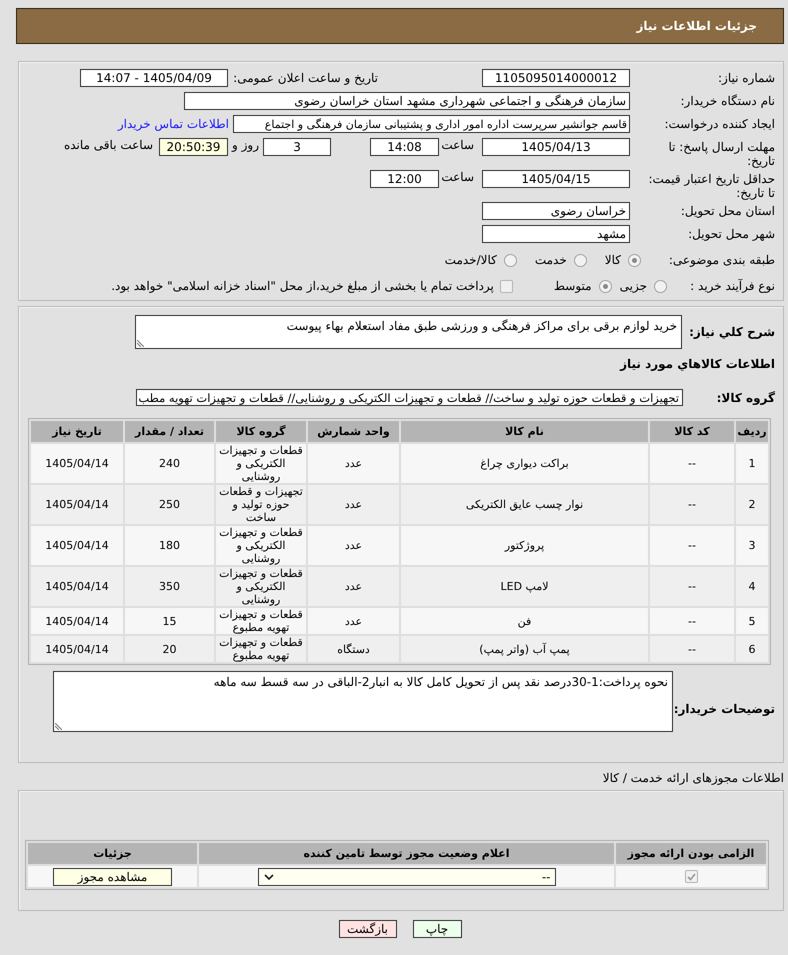  What do you see at coordinates (470, 260) in the screenshot?
I see `radio-label: کالا/خدمت` at bounding box center [470, 260].